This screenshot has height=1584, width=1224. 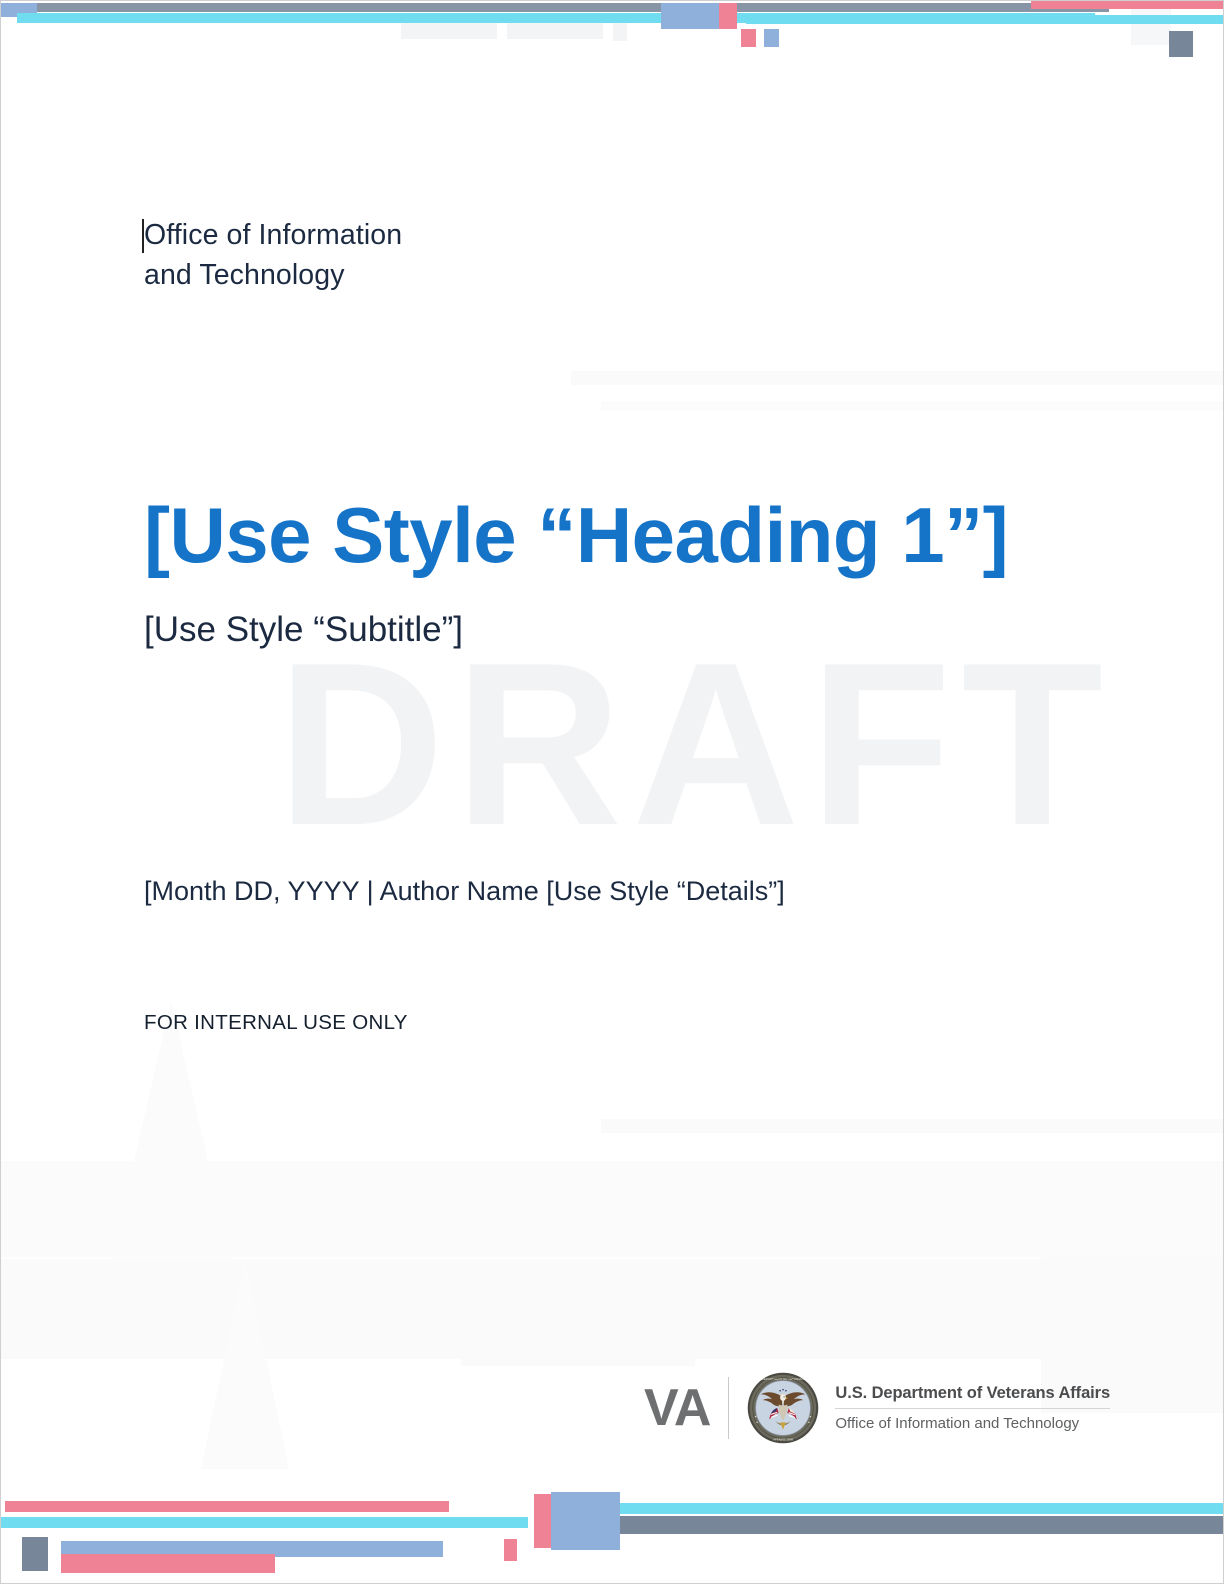 What do you see at coordinates (957, 1423) in the screenshot?
I see `logo-office-name: Office of Information and Technology` at bounding box center [957, 1423].